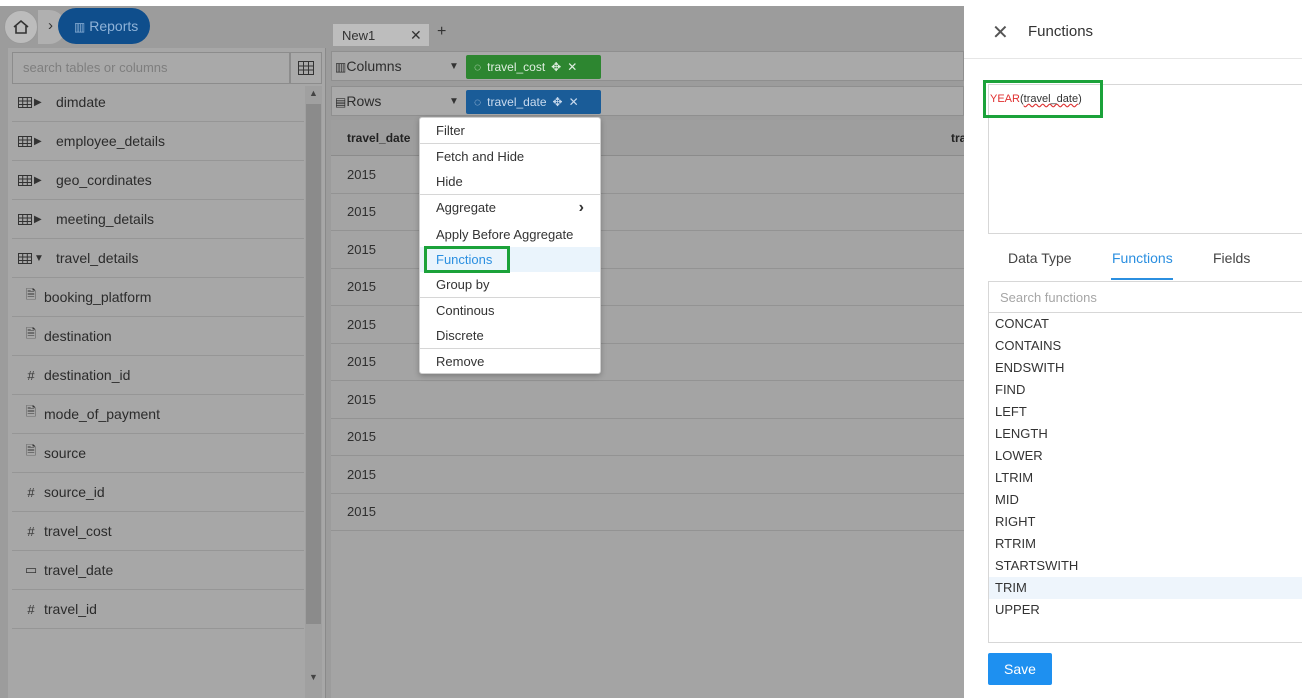 This screenshot has width=1302, height=698. I want to click on menu-item-hide: Hide, so click(510, 181).